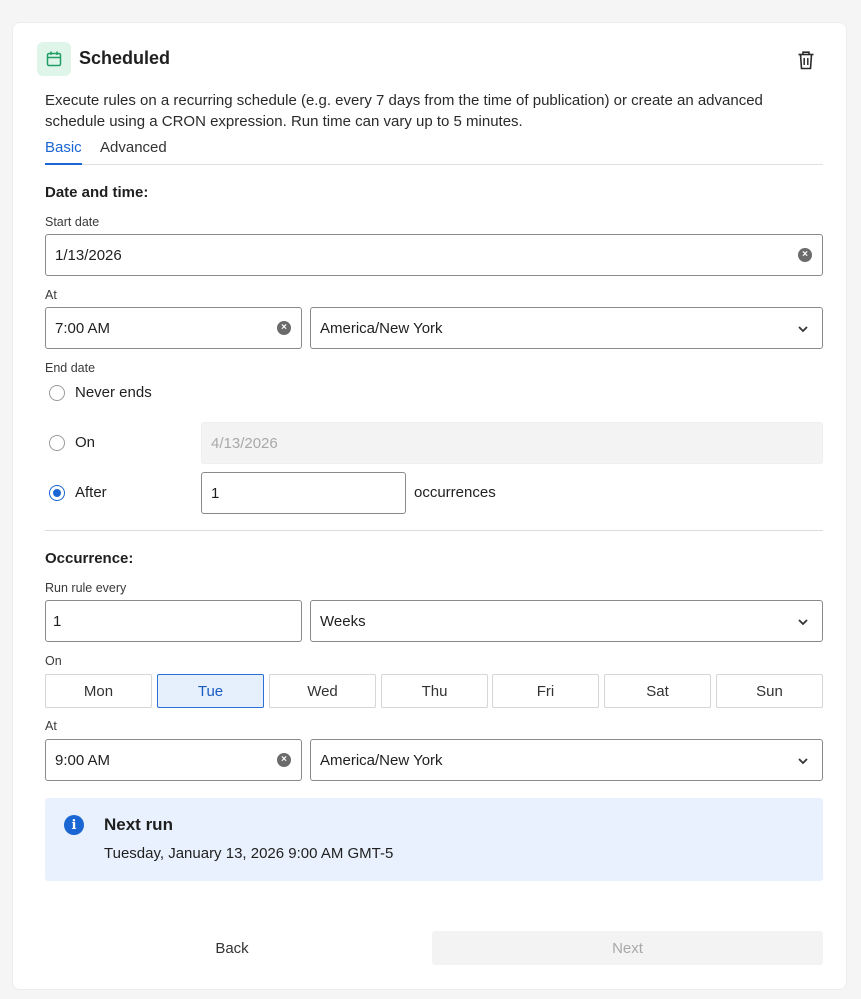 The height and width of the screenshot is (999, 861). What do you see at coordinates (57, 393) in the screenshot?
I see `radio-never-ends` at bounding box center [57, 393].